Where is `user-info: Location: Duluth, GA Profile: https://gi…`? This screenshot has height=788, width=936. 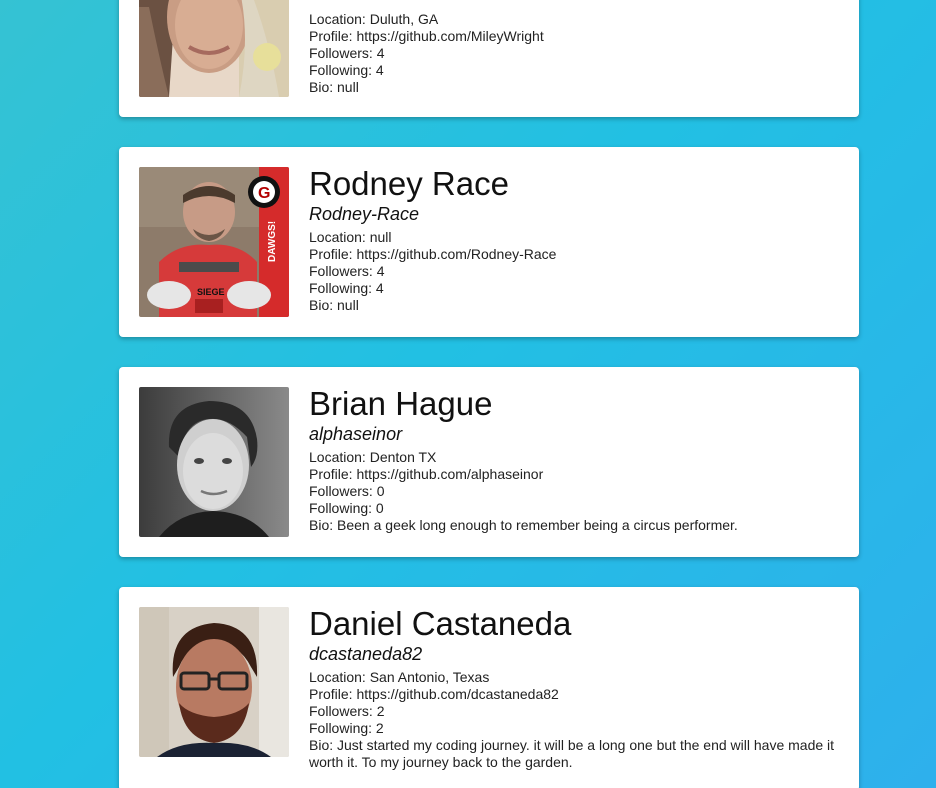 user-info: Location: Duluth, GA Profile: https://gi… is located at coordinates (574, 48).